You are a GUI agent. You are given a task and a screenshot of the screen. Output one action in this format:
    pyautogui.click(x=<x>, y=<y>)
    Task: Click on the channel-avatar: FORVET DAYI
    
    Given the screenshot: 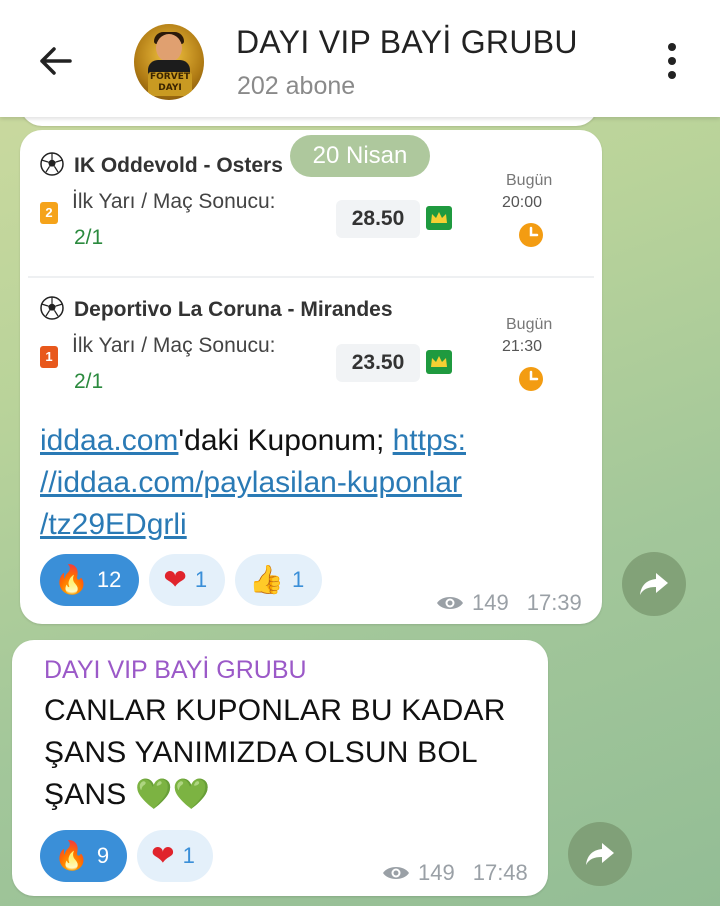 What is the action you would take?
    pyautogui.click(x=169, y=62)
    